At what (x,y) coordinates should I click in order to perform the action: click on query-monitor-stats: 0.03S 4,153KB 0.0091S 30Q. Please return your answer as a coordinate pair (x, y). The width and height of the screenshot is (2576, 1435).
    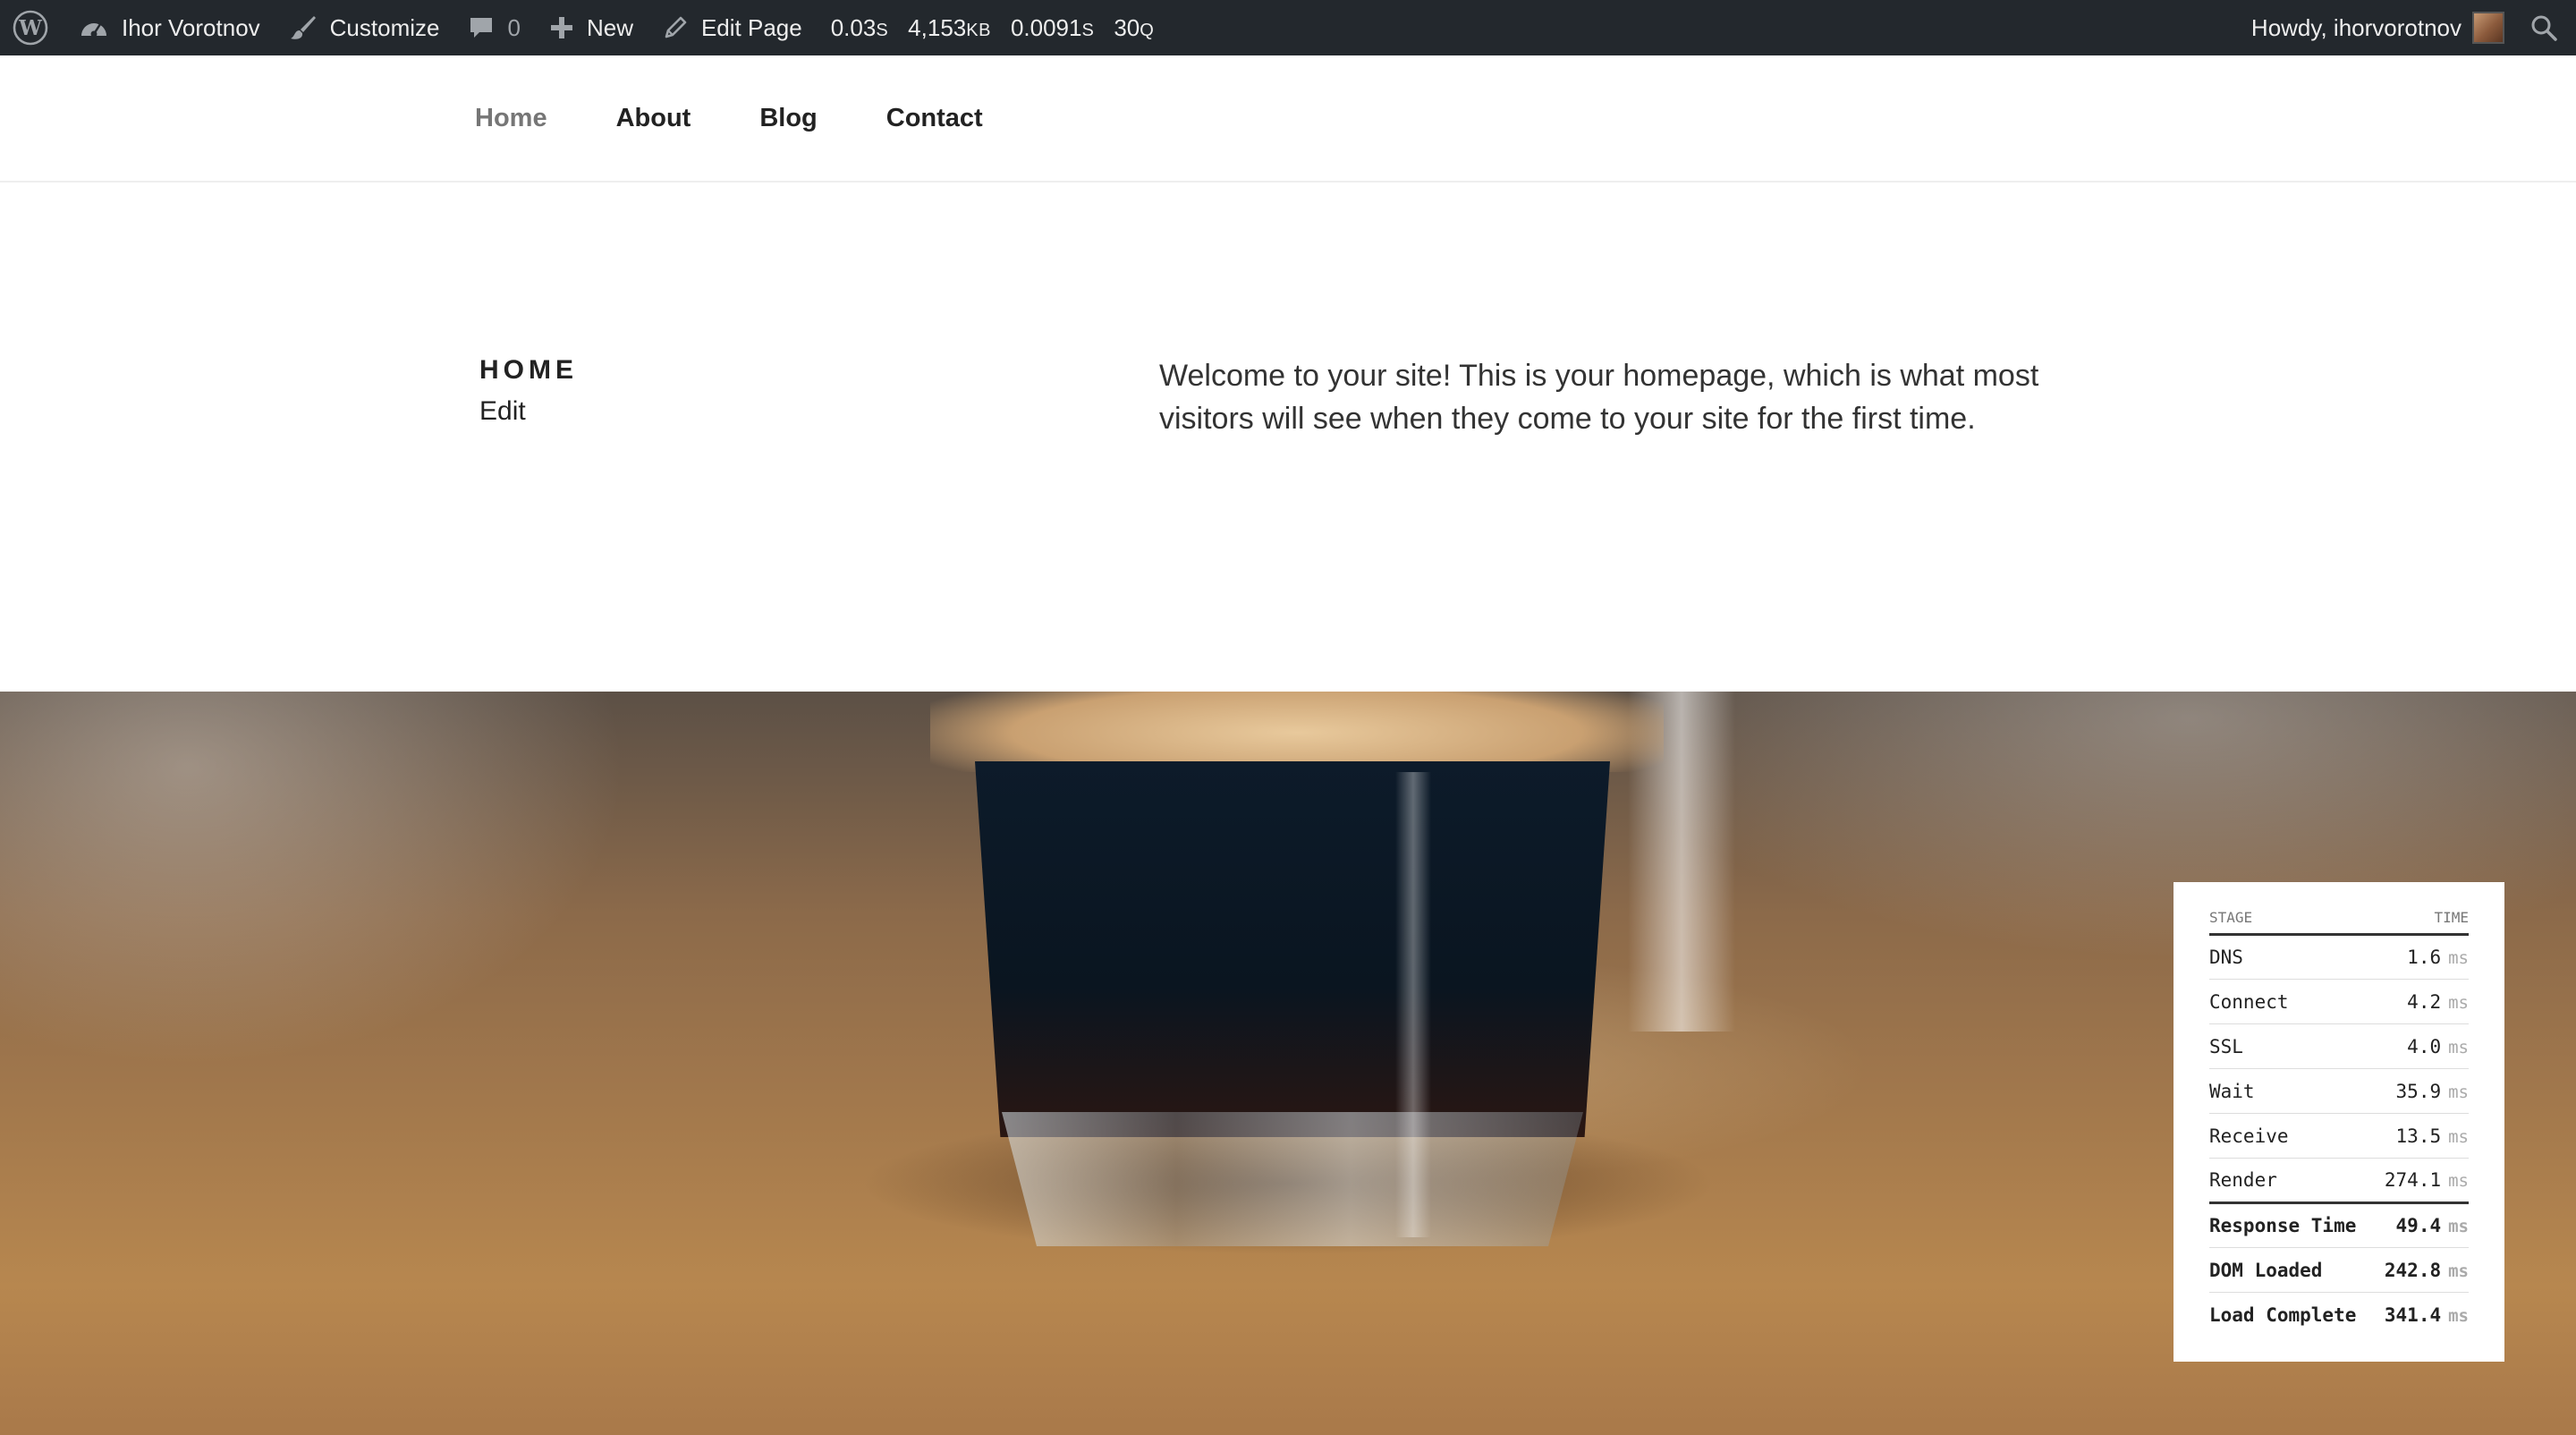
    Looking at the image, I should click on (995, 27).